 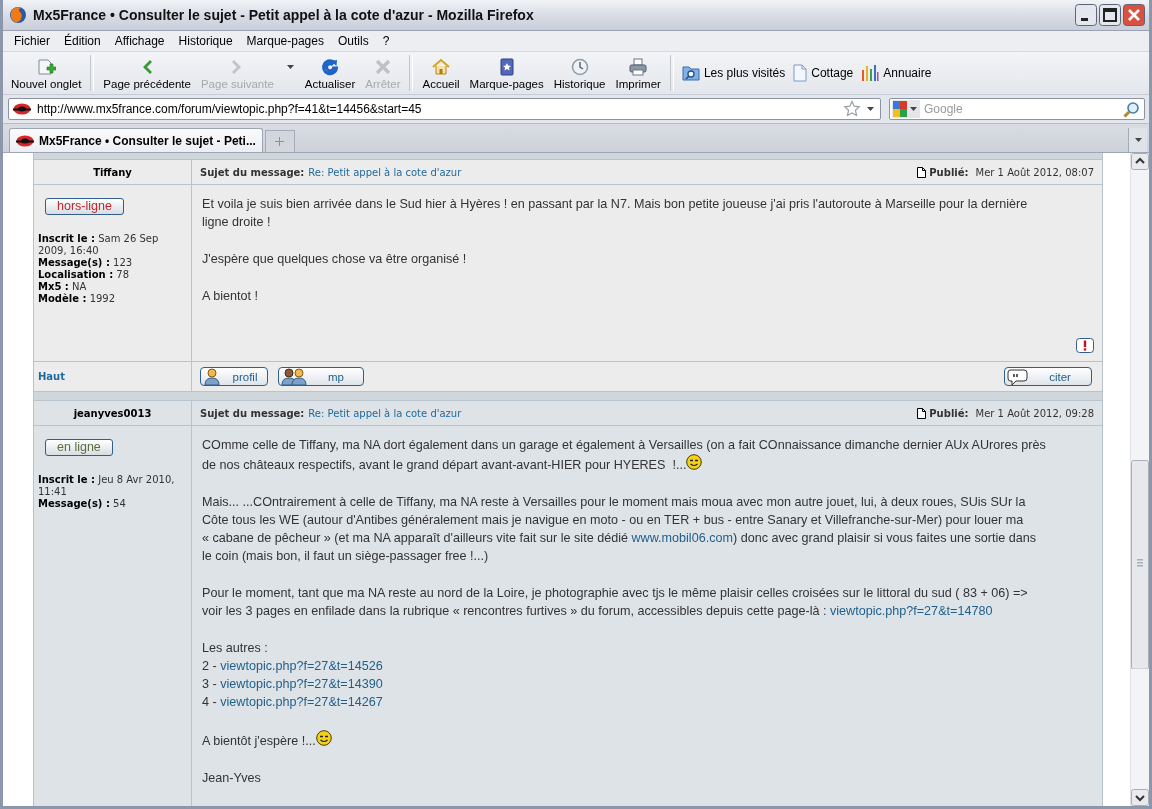 What do you see at coordinates (280, 141) in the screenshot?
I see `plus-icon` at bounding box center [280, 141].